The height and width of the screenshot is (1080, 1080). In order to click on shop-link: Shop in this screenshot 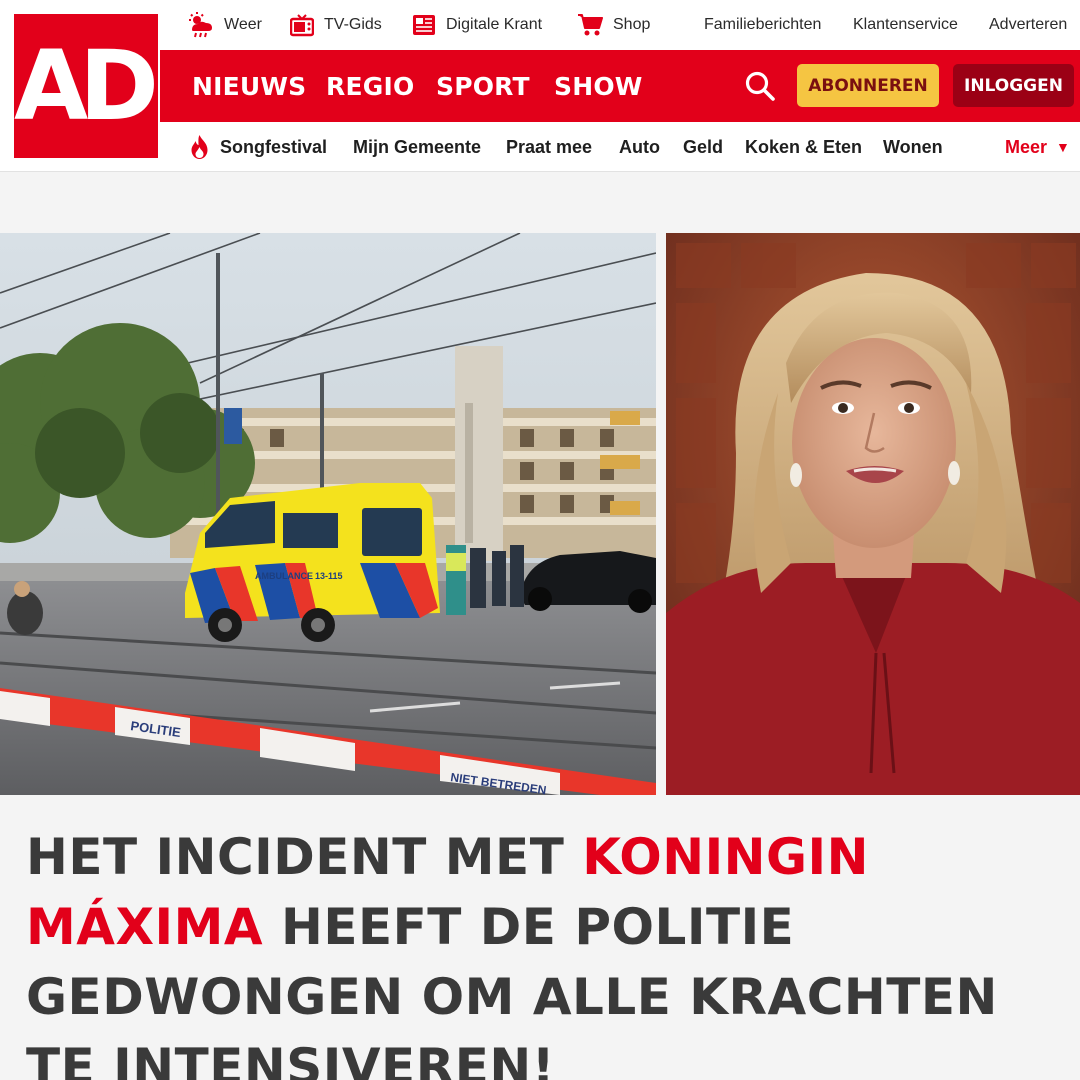, I will do `click(613, 25)`.